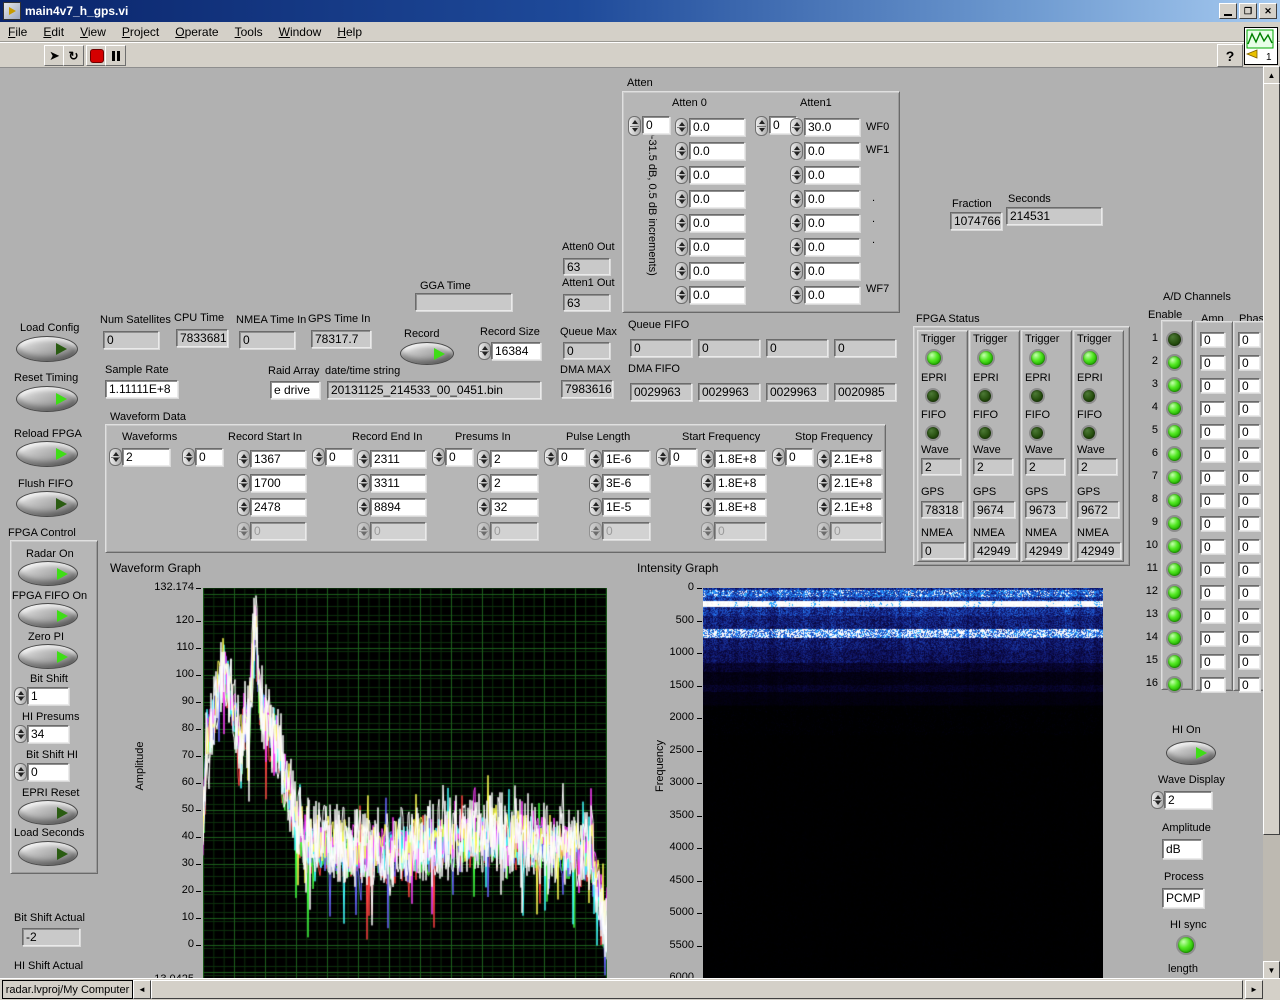  Describe the element at coordinates (188, 457) in the screenshot. I see `record-start-in-index-spinner` at that location.